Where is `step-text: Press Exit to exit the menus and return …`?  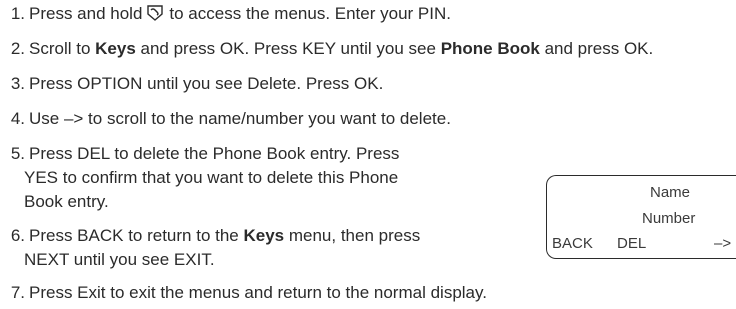 step-text: Press Exit to exit the menus and return … is located at coordinates (258, 292).